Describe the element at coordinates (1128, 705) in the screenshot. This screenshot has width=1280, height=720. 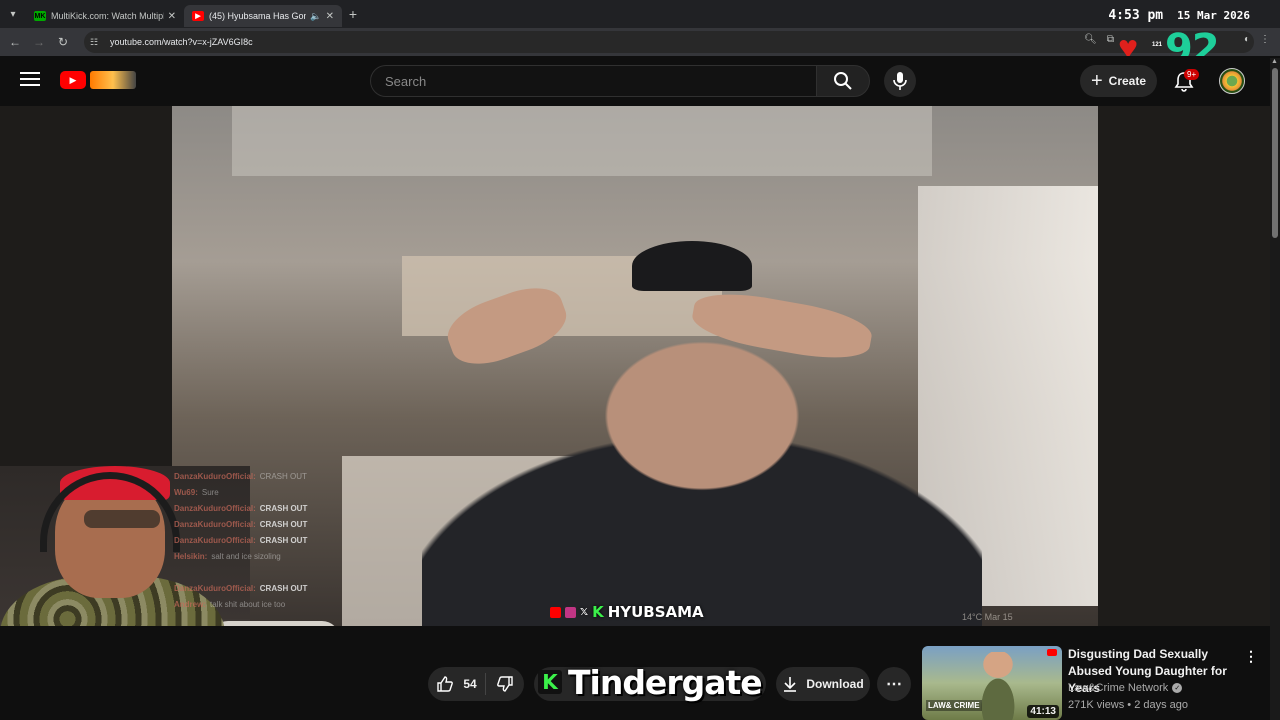
I see `recommended-meta: 271K views • 2 days ago` at that location.